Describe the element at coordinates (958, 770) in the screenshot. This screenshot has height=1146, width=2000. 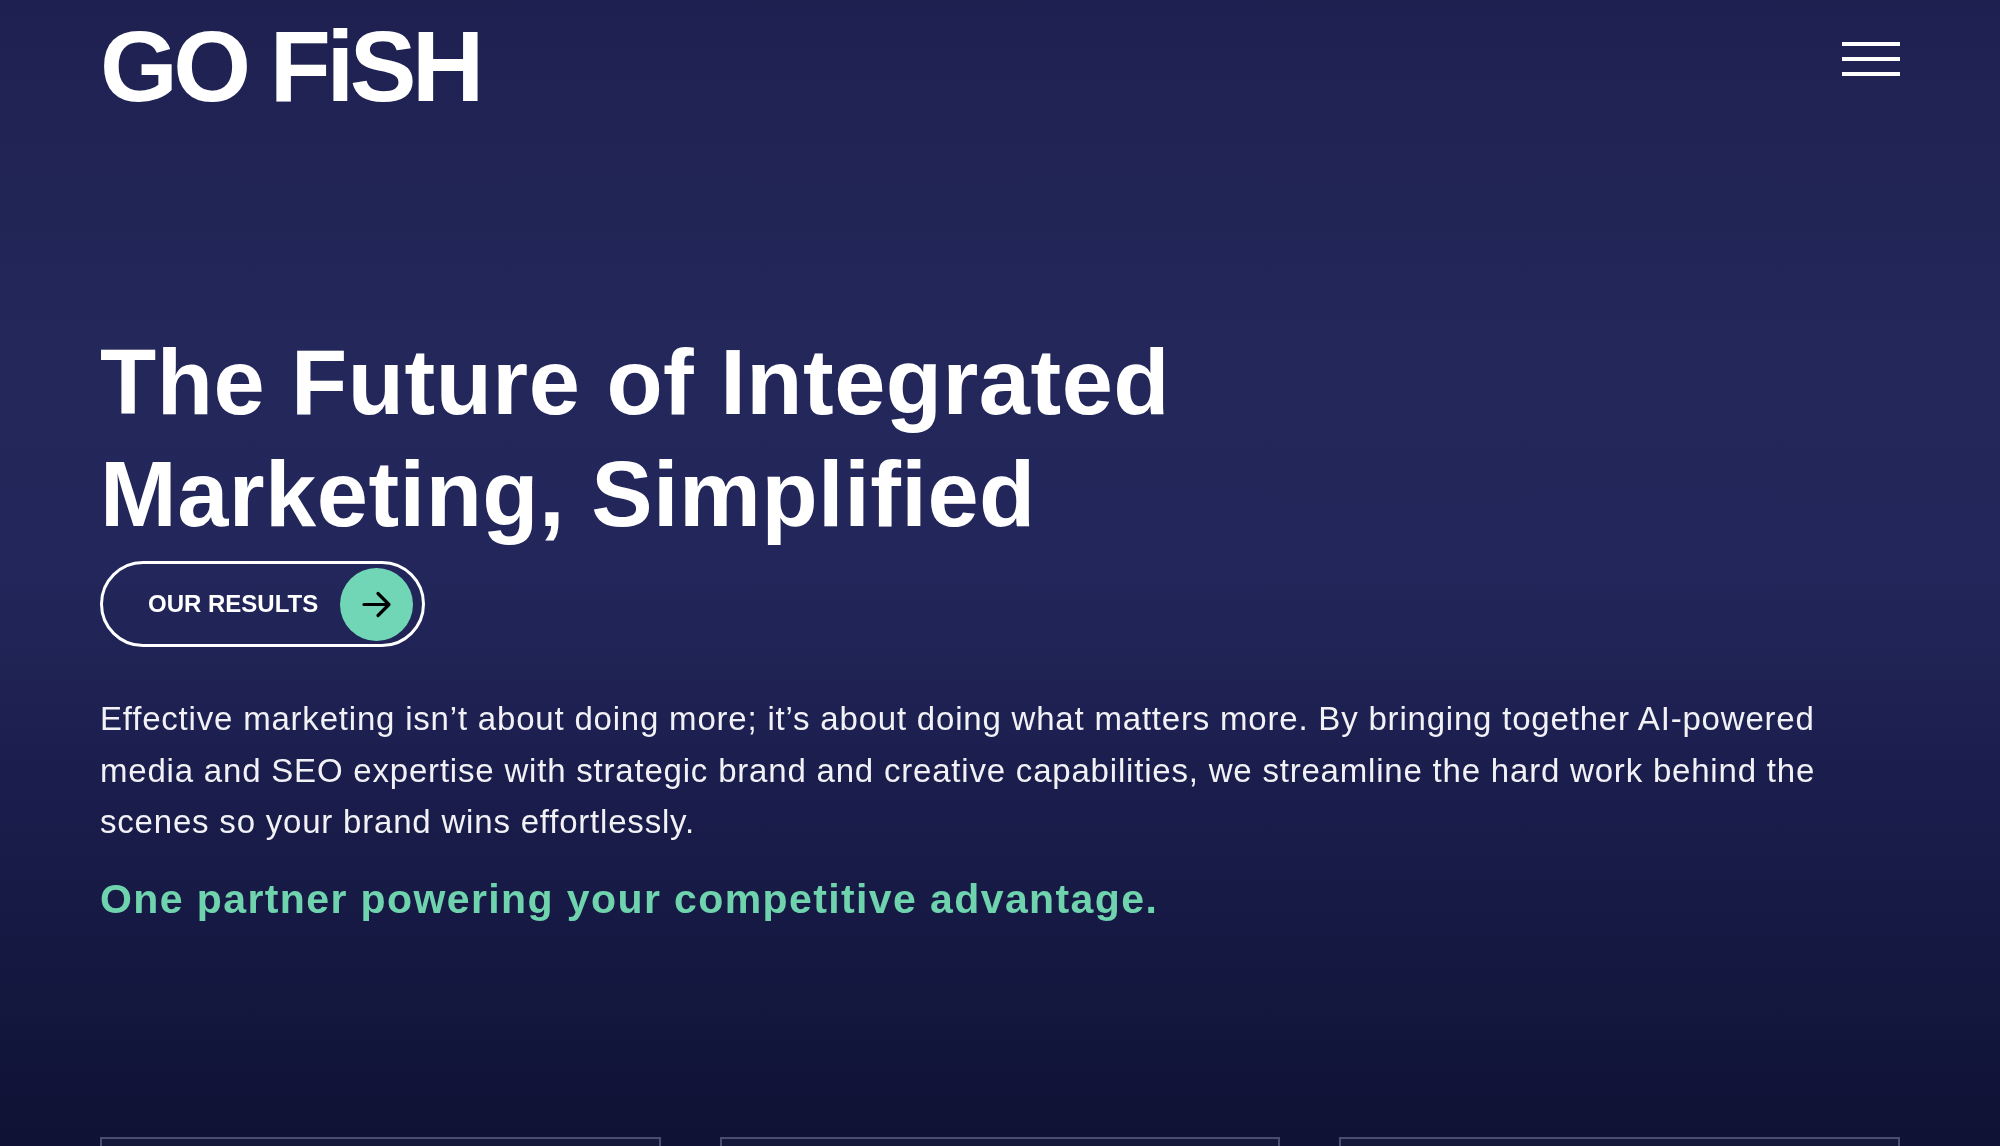
I see `intro-paragraph: Effective marketing isn’t about doing more; it’s about doing what matters more. By bringing together AI-powered media and SEO expertise with strategic brand and creative capabilities, we streamline the hard work behind the scenes so your brand wins effortlessly.` at that location.